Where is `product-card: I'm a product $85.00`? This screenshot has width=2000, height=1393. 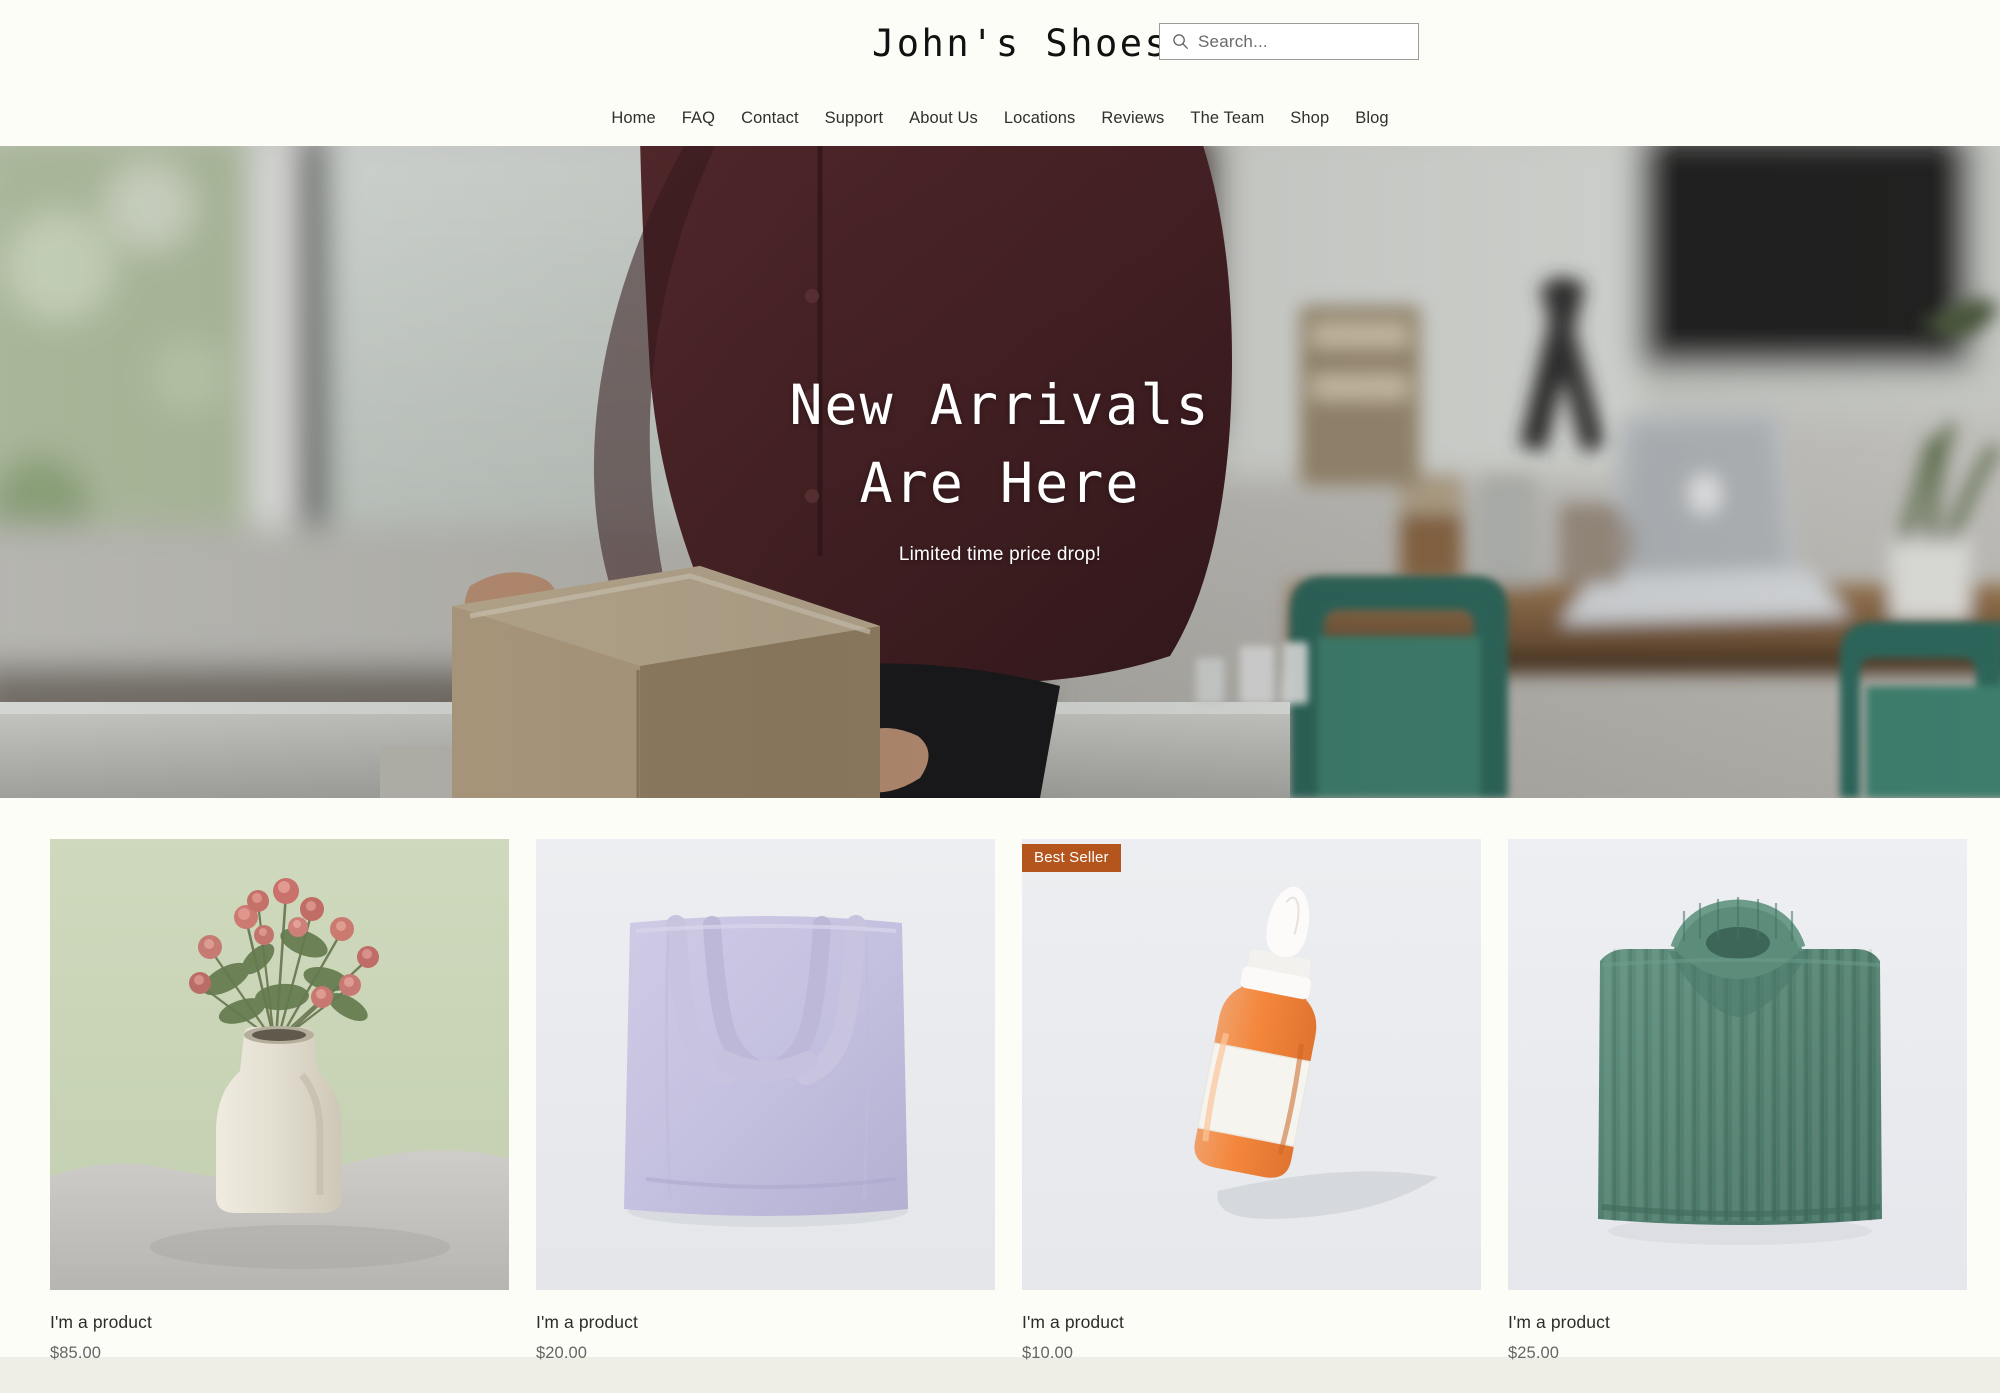 product-card: I'm a product $85.00 is located at coordinates (279, 1101).